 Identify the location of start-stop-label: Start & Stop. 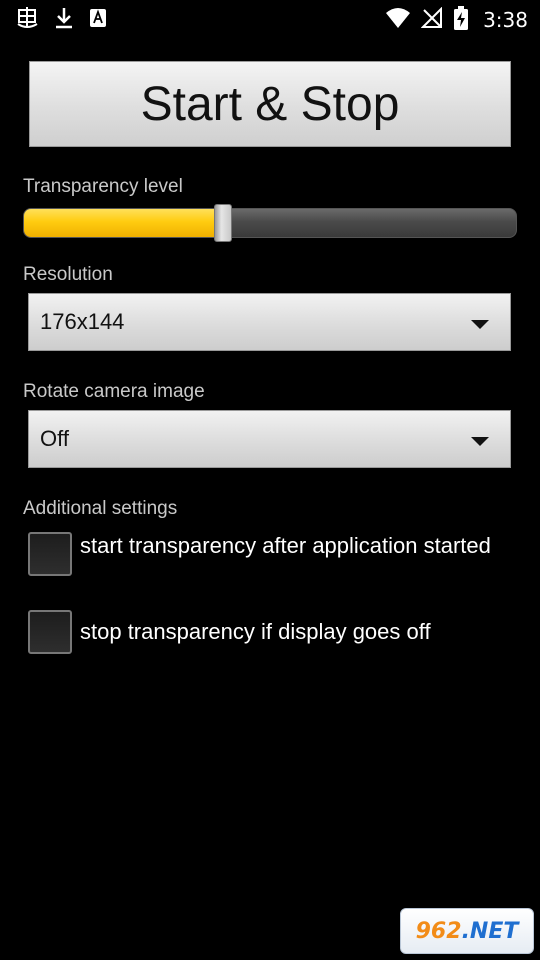
(270, 104).